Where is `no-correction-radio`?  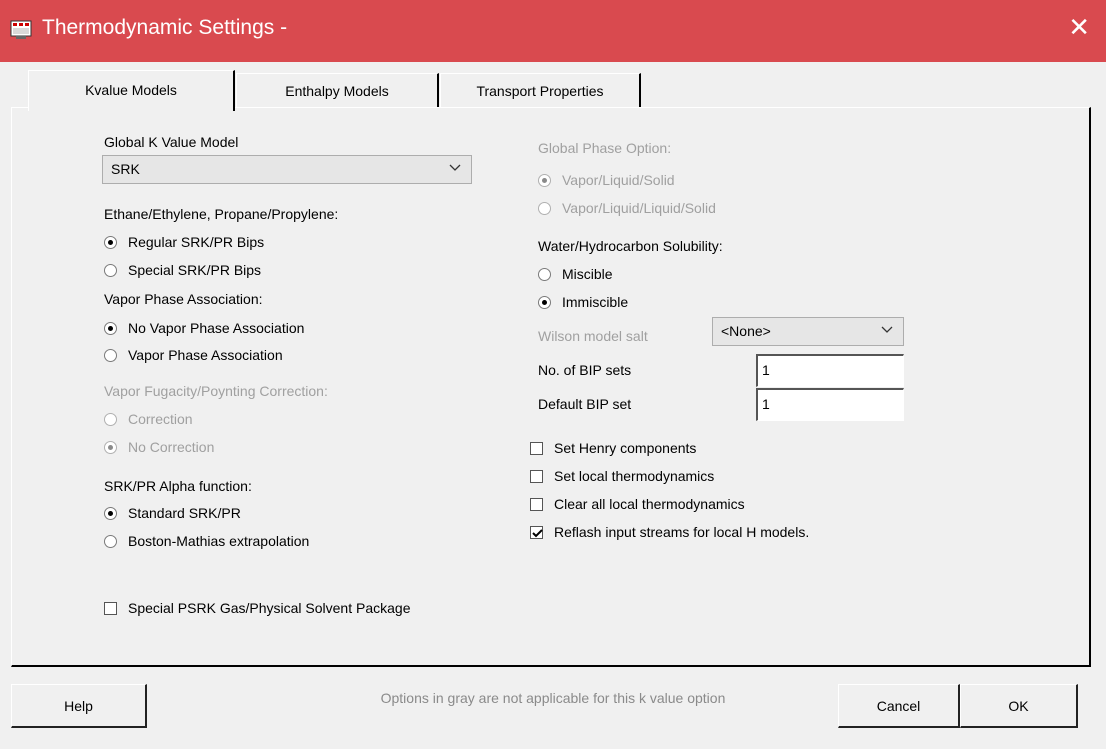
no-correction-radio is located at coordinates (110, 447).